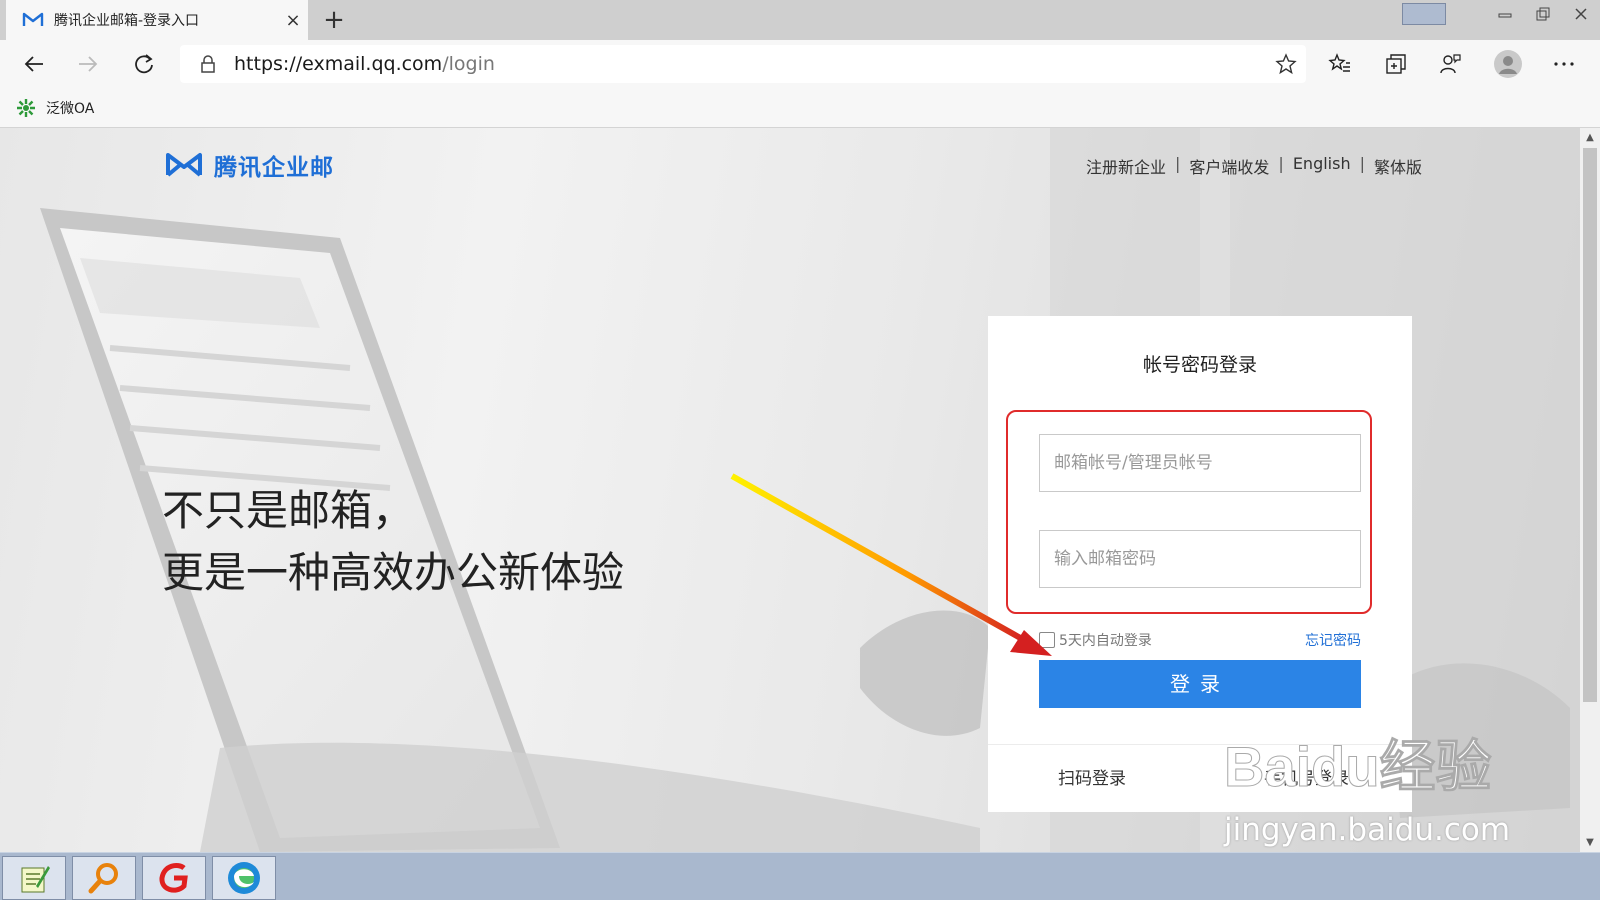  Describe the element at coordinates (1333, 640) in the screenshot. I see `forgot-password-link: 忘记密码` at that location.